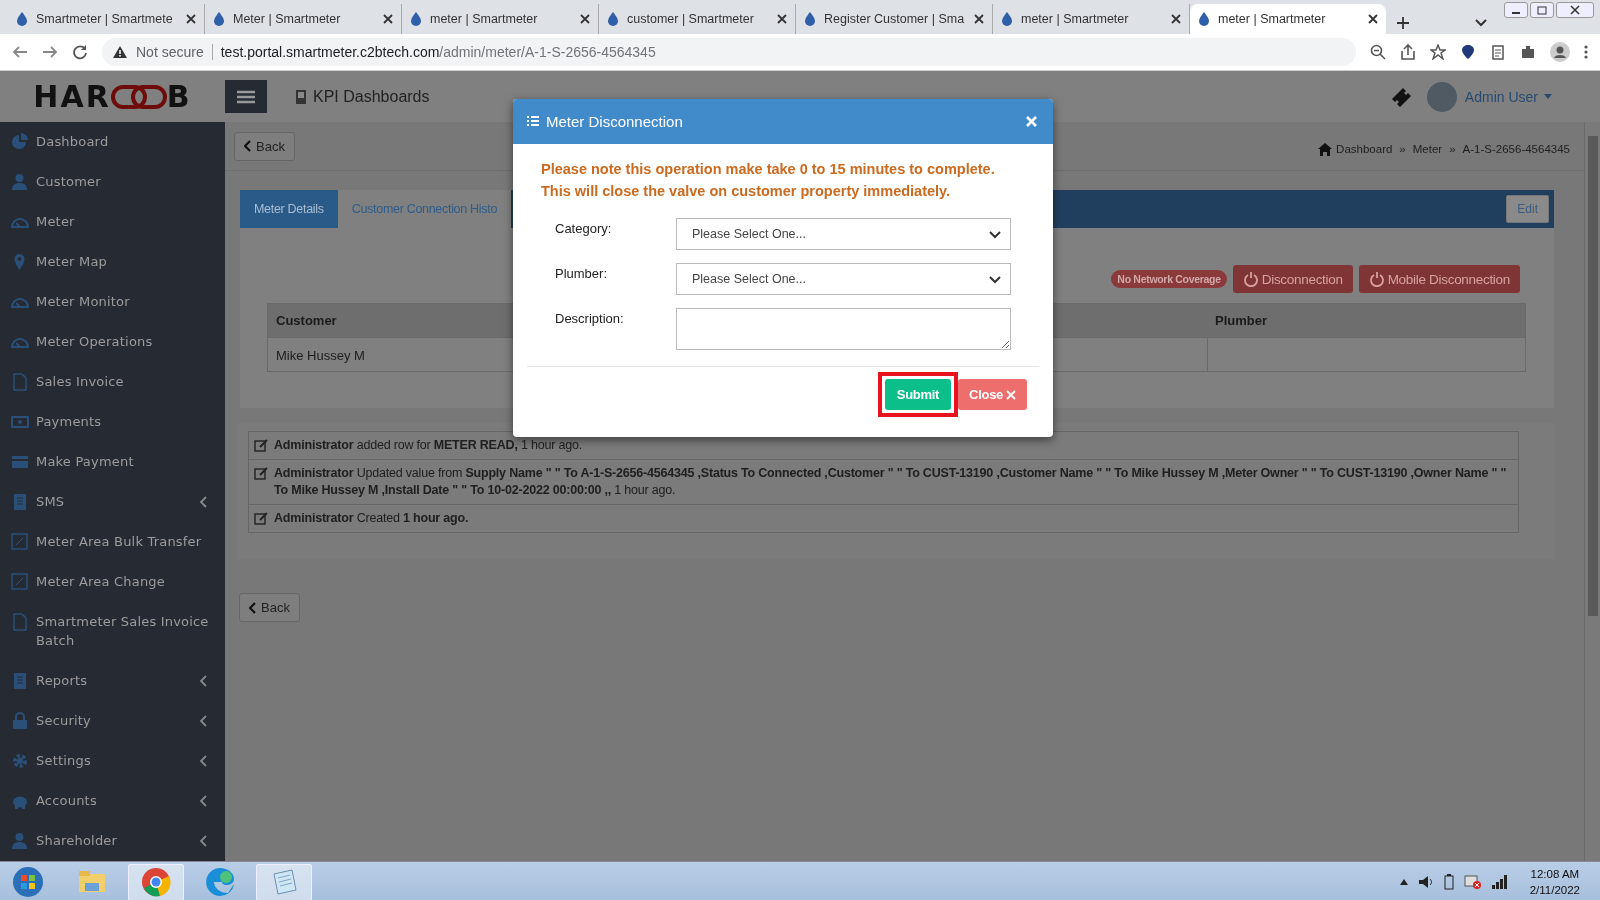  What do you see at coordinates (729, 52) in the screenshot?
I see `address-bar: Not secure test.portal.smartmeter.c2btech.com/admin/meter/A-1-S-2656-4564345` at bounding box center [729, 52].